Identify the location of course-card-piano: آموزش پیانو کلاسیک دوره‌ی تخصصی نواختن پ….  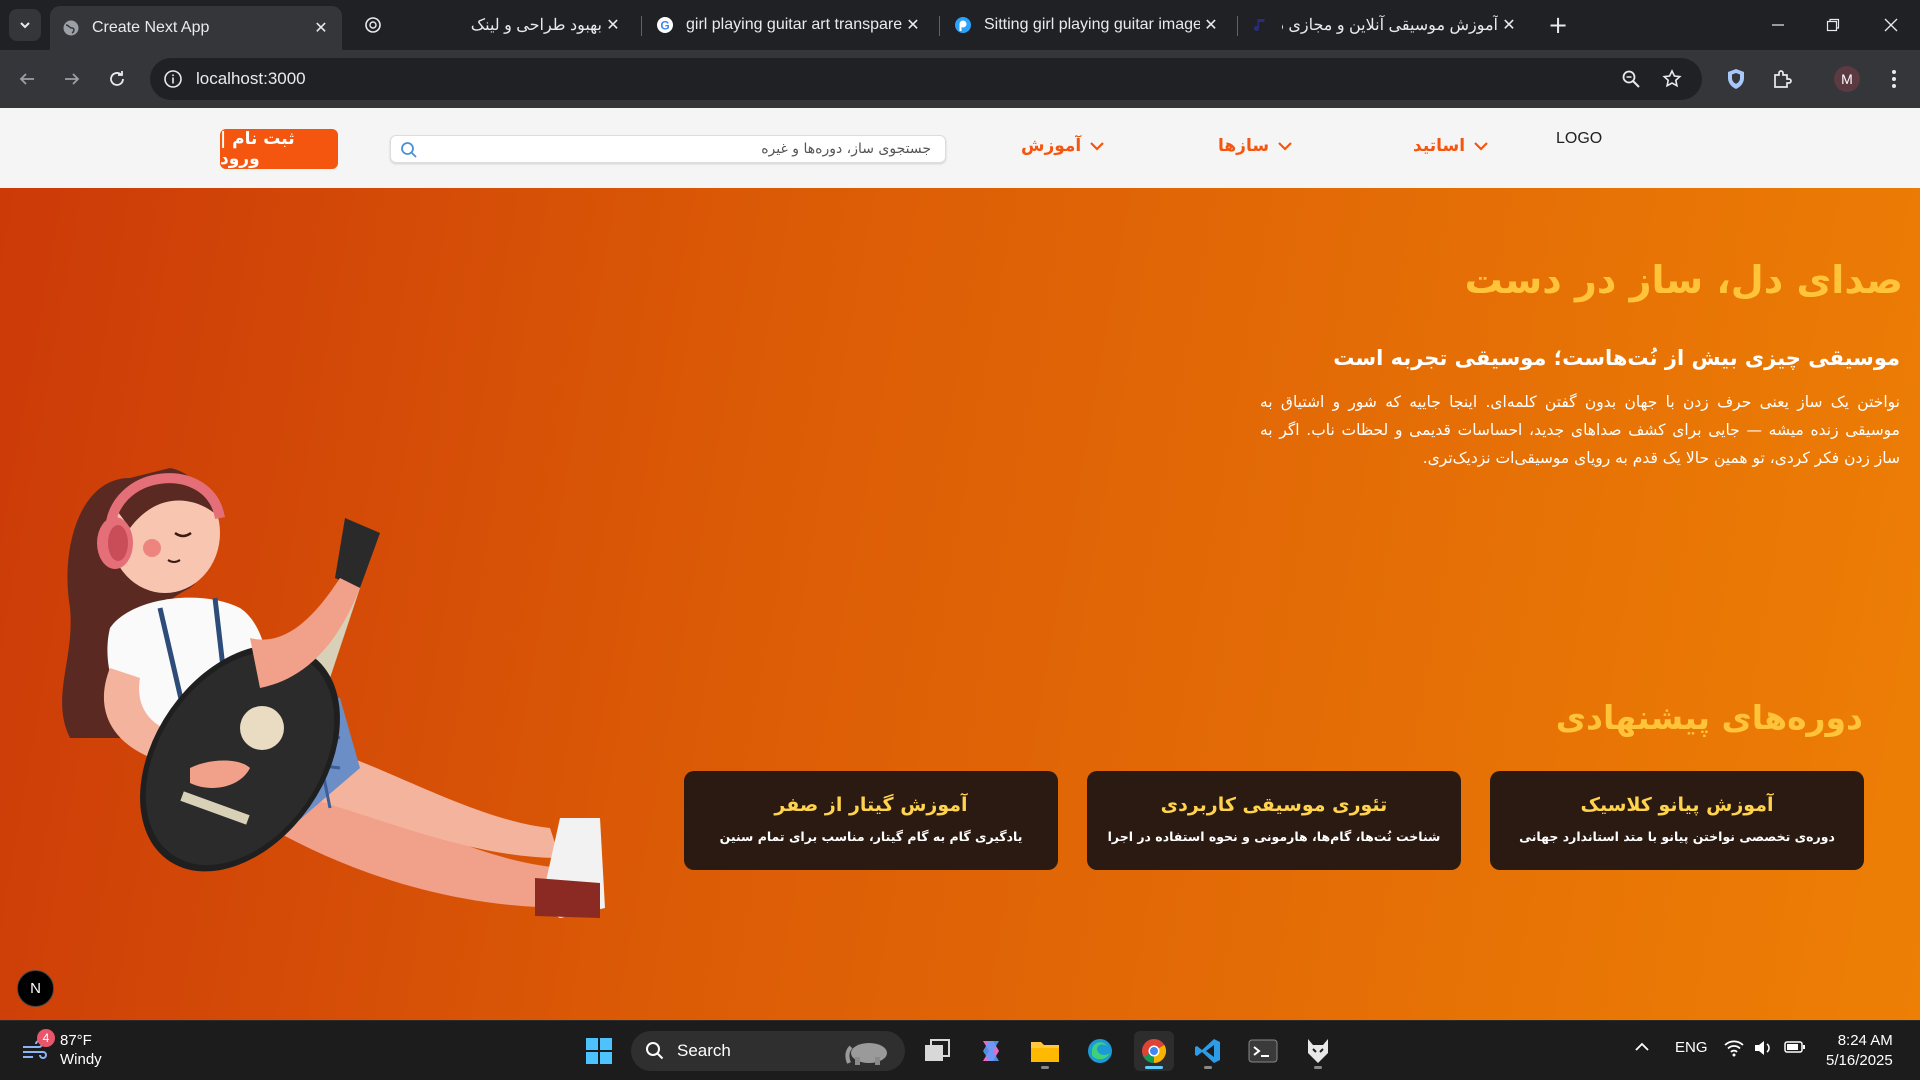
(1677, 820).